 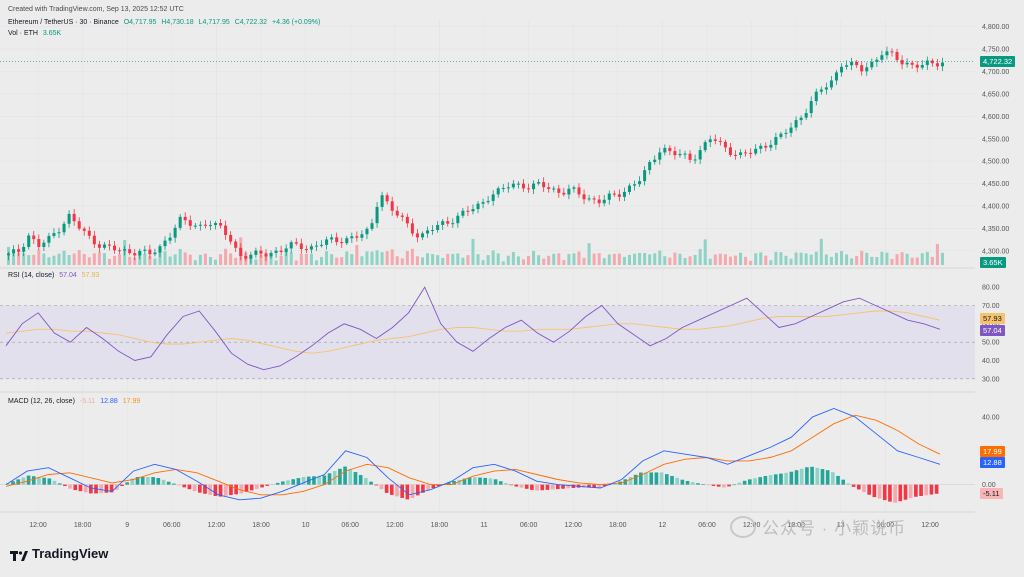 I want to click on price-tick-label: 4,350.00, so click(x=995, y=229).